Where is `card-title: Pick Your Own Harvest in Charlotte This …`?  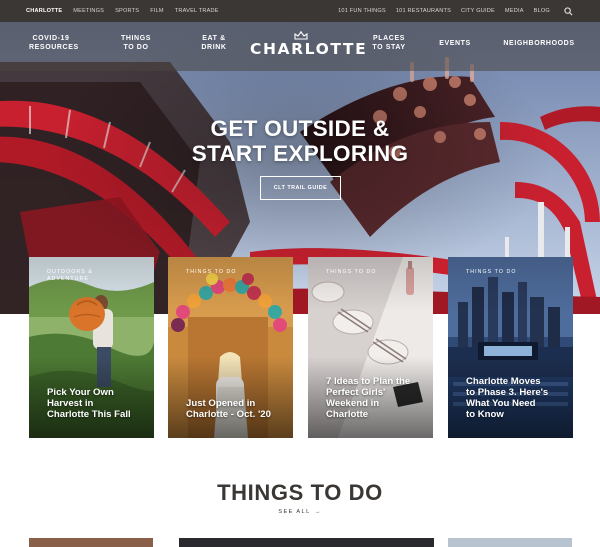
card-title: Pick Your Own Harvest in Charlotte This … is located at coordinates (89, 403).